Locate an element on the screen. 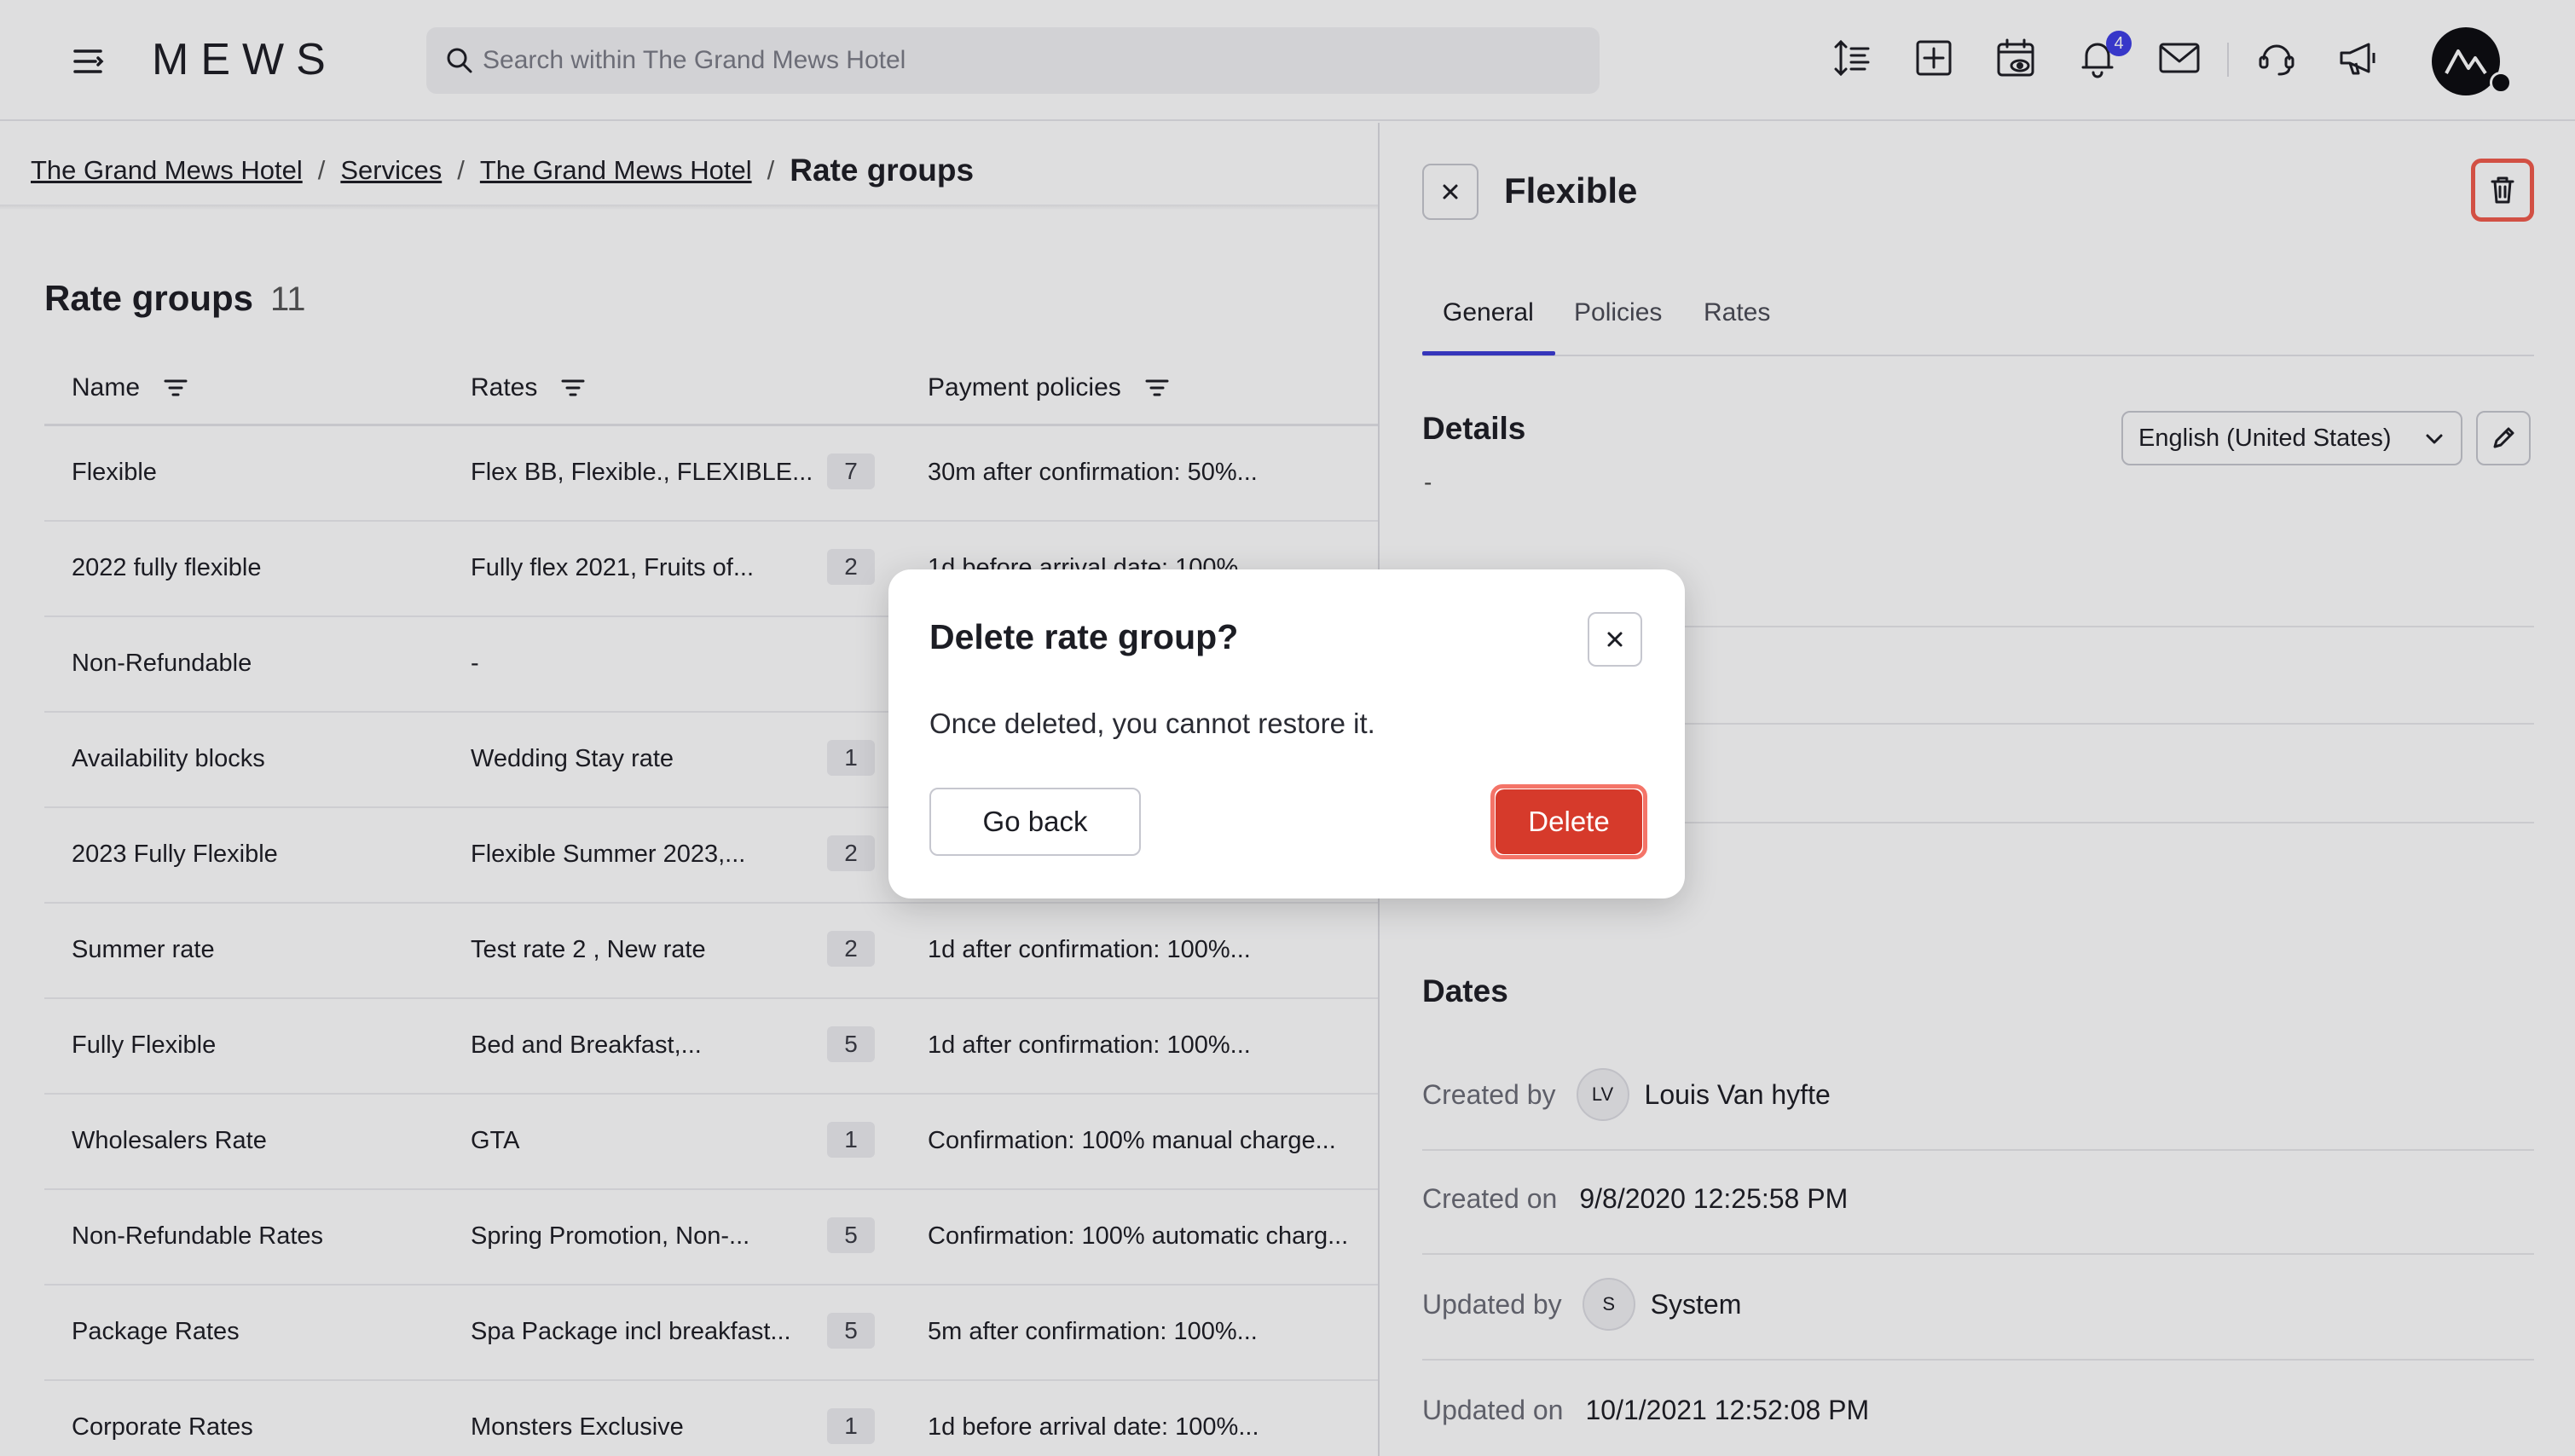 This screenshot has width=2575, height=1456. go-back-button: Go back is located at coordinates (1035, 822).